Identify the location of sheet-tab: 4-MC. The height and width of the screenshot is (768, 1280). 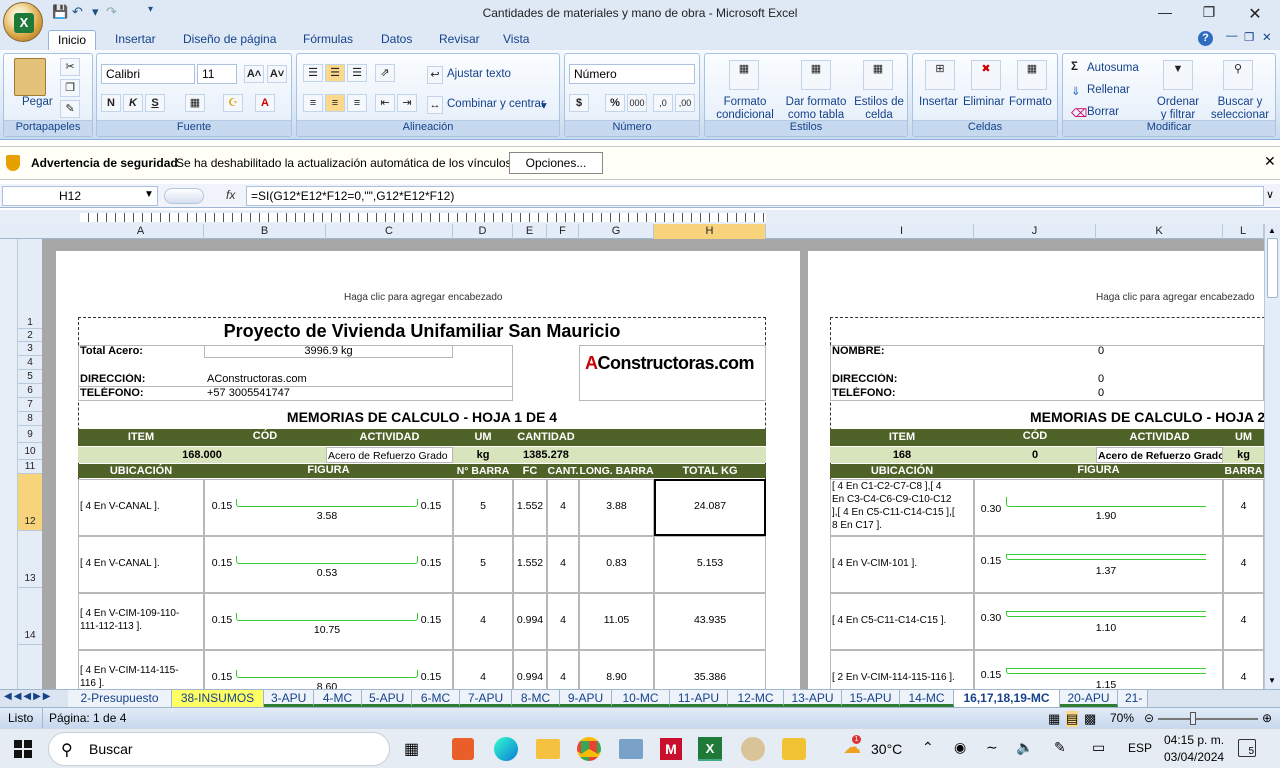
(338, 698).